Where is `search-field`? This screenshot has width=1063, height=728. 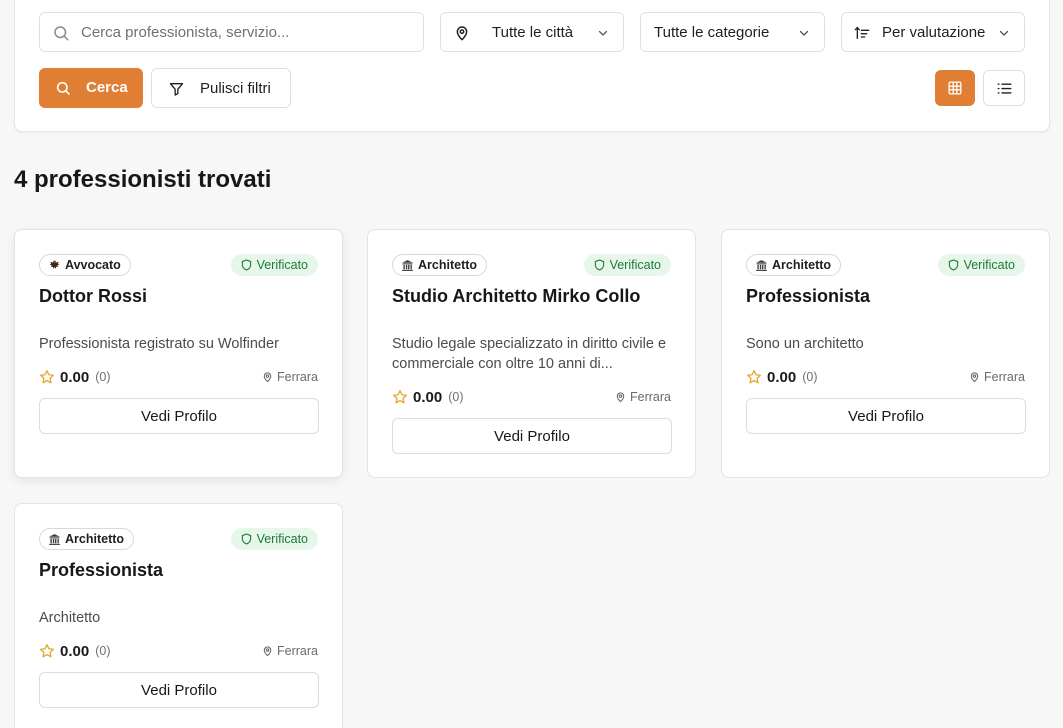 search-field is located at coordinates (231, 32).